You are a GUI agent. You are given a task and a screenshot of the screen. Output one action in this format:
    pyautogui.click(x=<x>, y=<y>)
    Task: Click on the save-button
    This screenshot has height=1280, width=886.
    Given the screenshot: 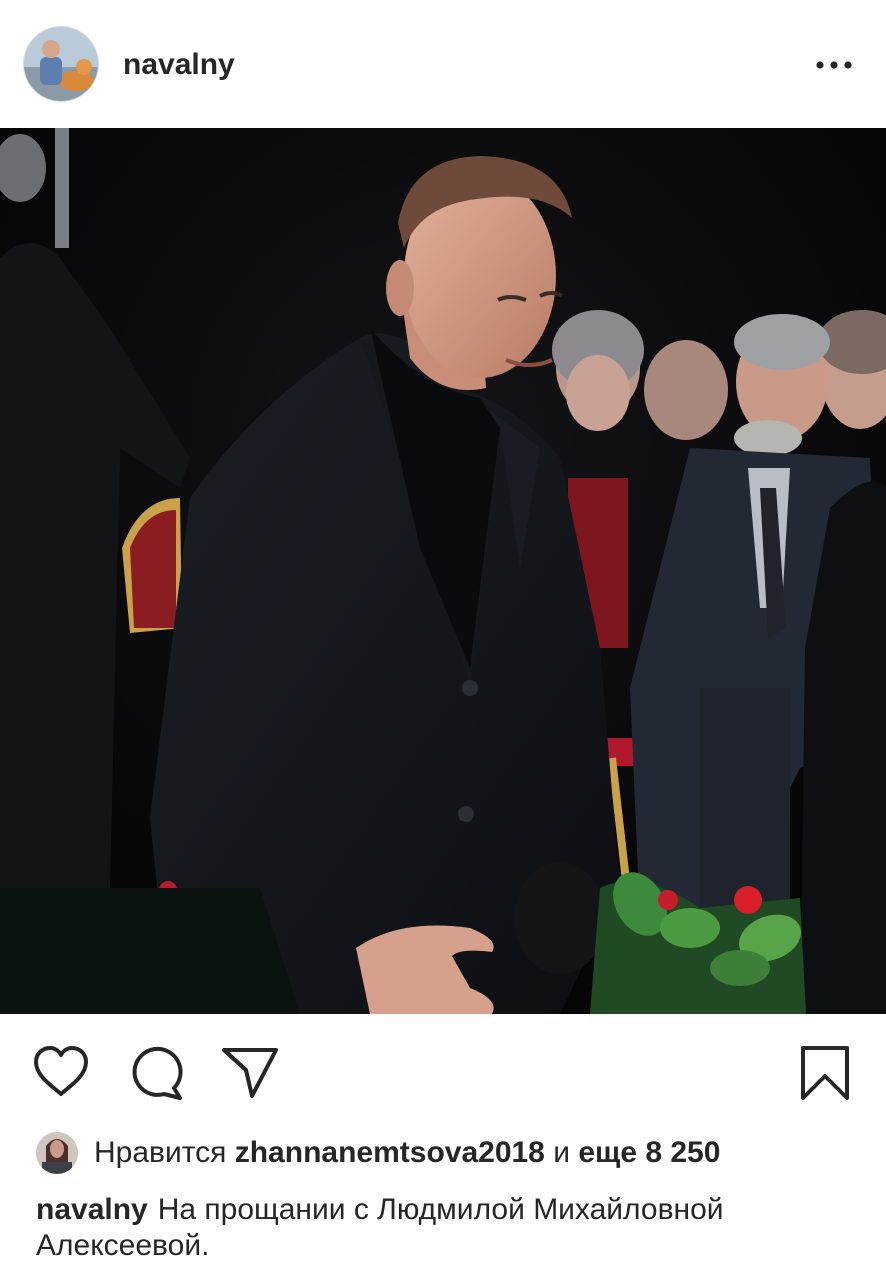 What is the action you would take?
    pyautogui.click(x=825, y=1073)
    